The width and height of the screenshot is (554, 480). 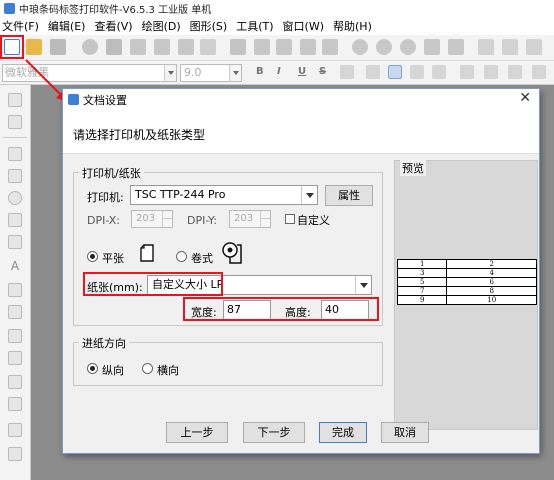 What do you see at coordinates (104, 220) in the screenshot?
I see `dpix-label: DPI-X:` at bounding box center [104, 220].